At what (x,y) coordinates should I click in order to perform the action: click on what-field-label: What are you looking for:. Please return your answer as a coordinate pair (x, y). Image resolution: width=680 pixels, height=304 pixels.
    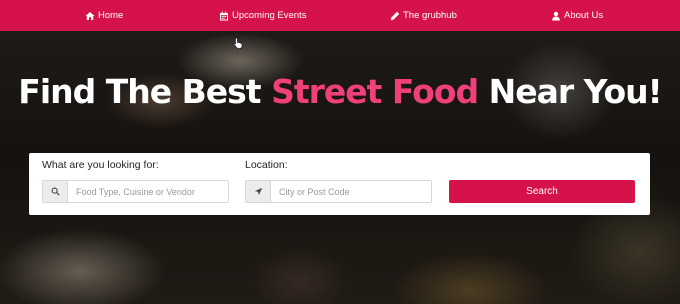
    Looking at the image, I should click on (100, 165).